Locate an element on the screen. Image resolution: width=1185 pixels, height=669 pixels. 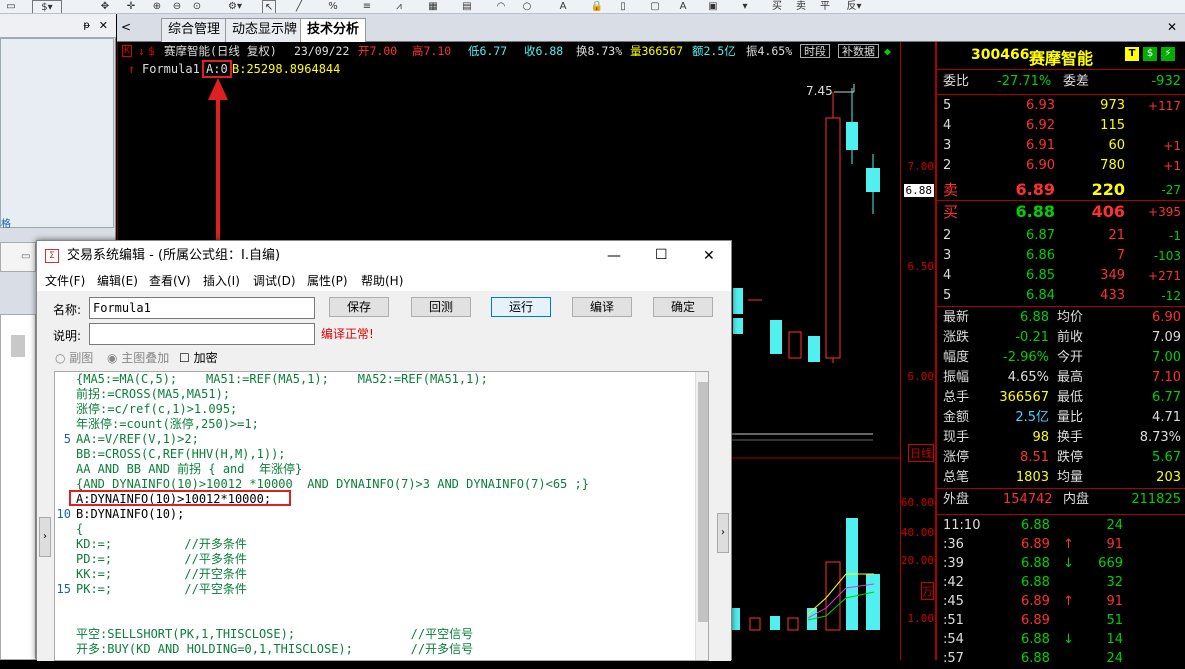
formula-a-value: A:0 is located at coordinates (217, 69).